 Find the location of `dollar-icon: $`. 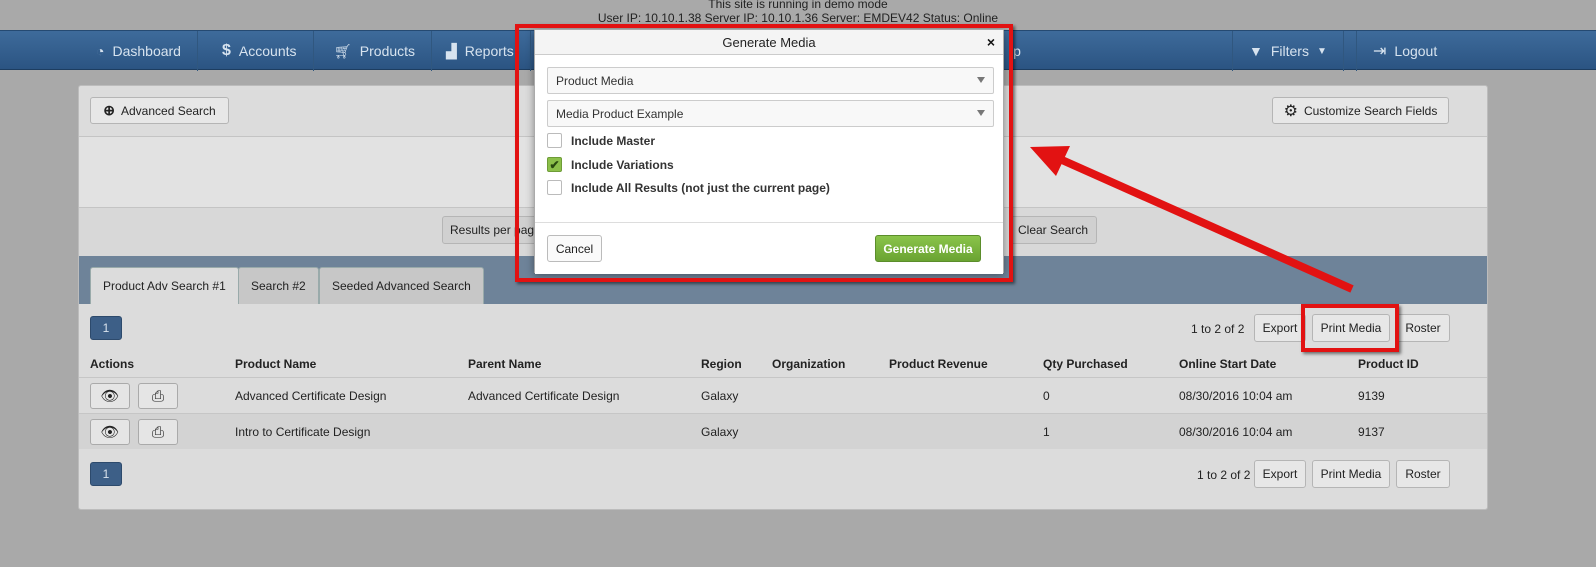

dollar-icon: $ is located at coordinates (226, 50).